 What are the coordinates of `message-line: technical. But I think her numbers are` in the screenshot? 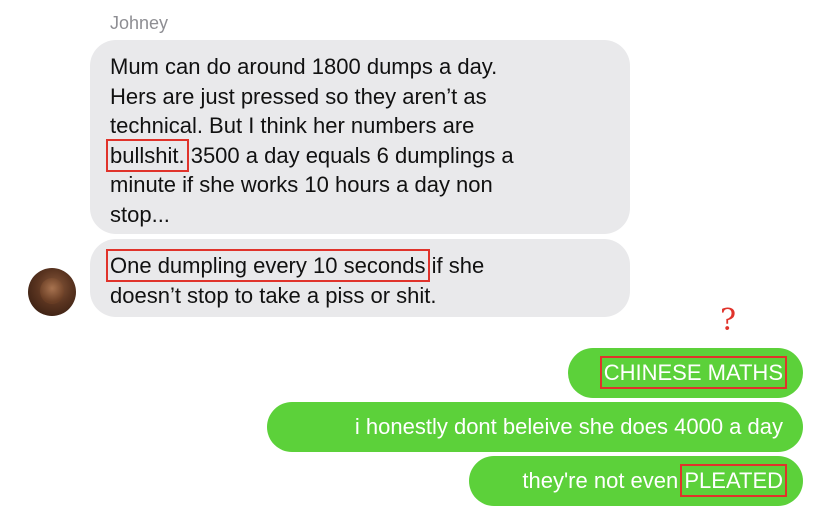 It's located at (292, 125).